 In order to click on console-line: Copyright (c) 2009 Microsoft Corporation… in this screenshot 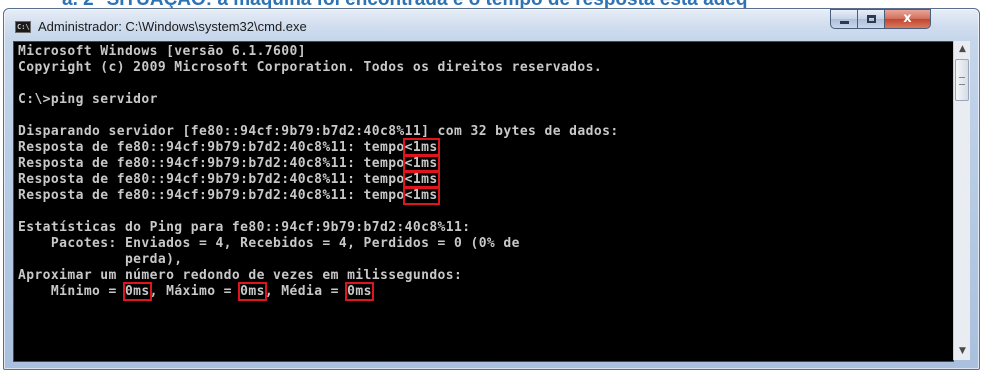, I will do `click(310, 67)`.